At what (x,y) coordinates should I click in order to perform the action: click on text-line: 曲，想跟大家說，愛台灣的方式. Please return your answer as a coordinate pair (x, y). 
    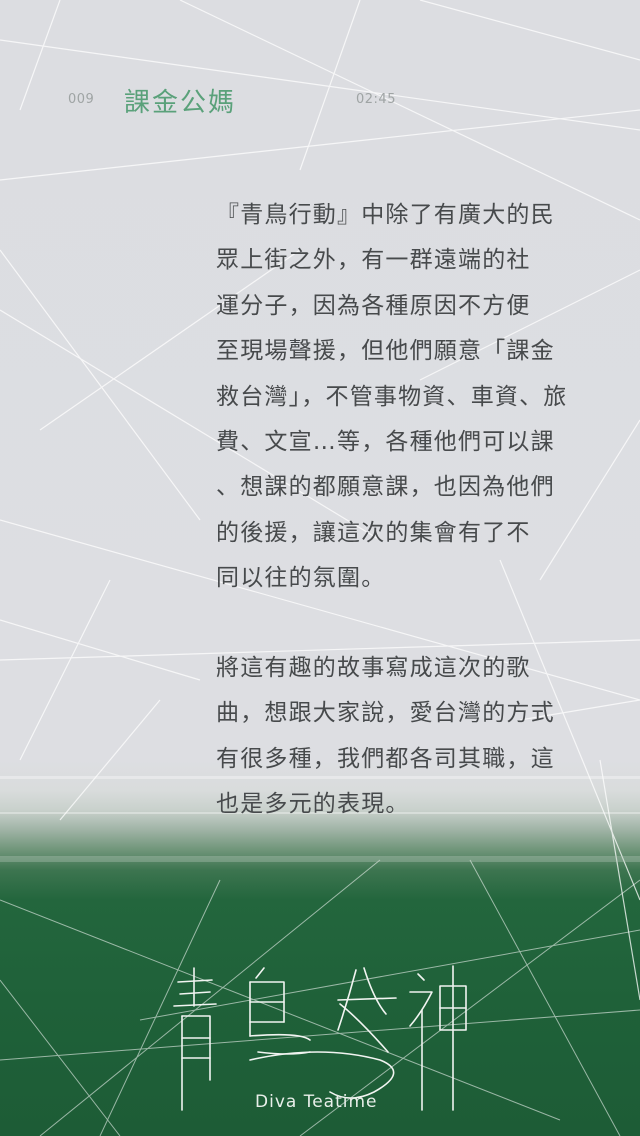
    Looking at the image, I should click on (385, 713).